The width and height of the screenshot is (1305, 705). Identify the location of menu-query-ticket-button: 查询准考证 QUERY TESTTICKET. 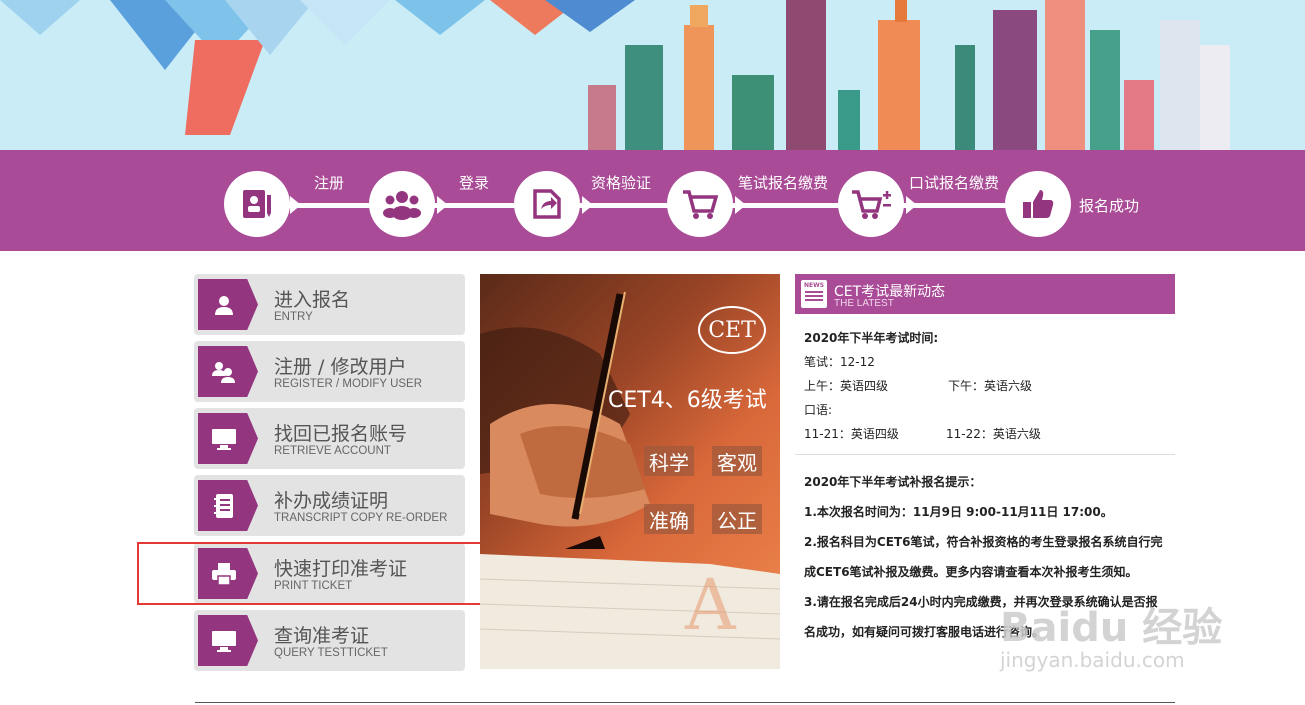
(329, 640).